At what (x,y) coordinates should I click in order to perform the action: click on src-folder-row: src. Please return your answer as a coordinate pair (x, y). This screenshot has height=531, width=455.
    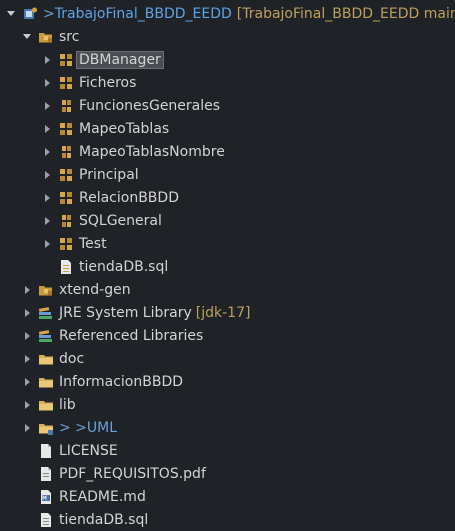
    Looking at the image, I should click on (49, 36).